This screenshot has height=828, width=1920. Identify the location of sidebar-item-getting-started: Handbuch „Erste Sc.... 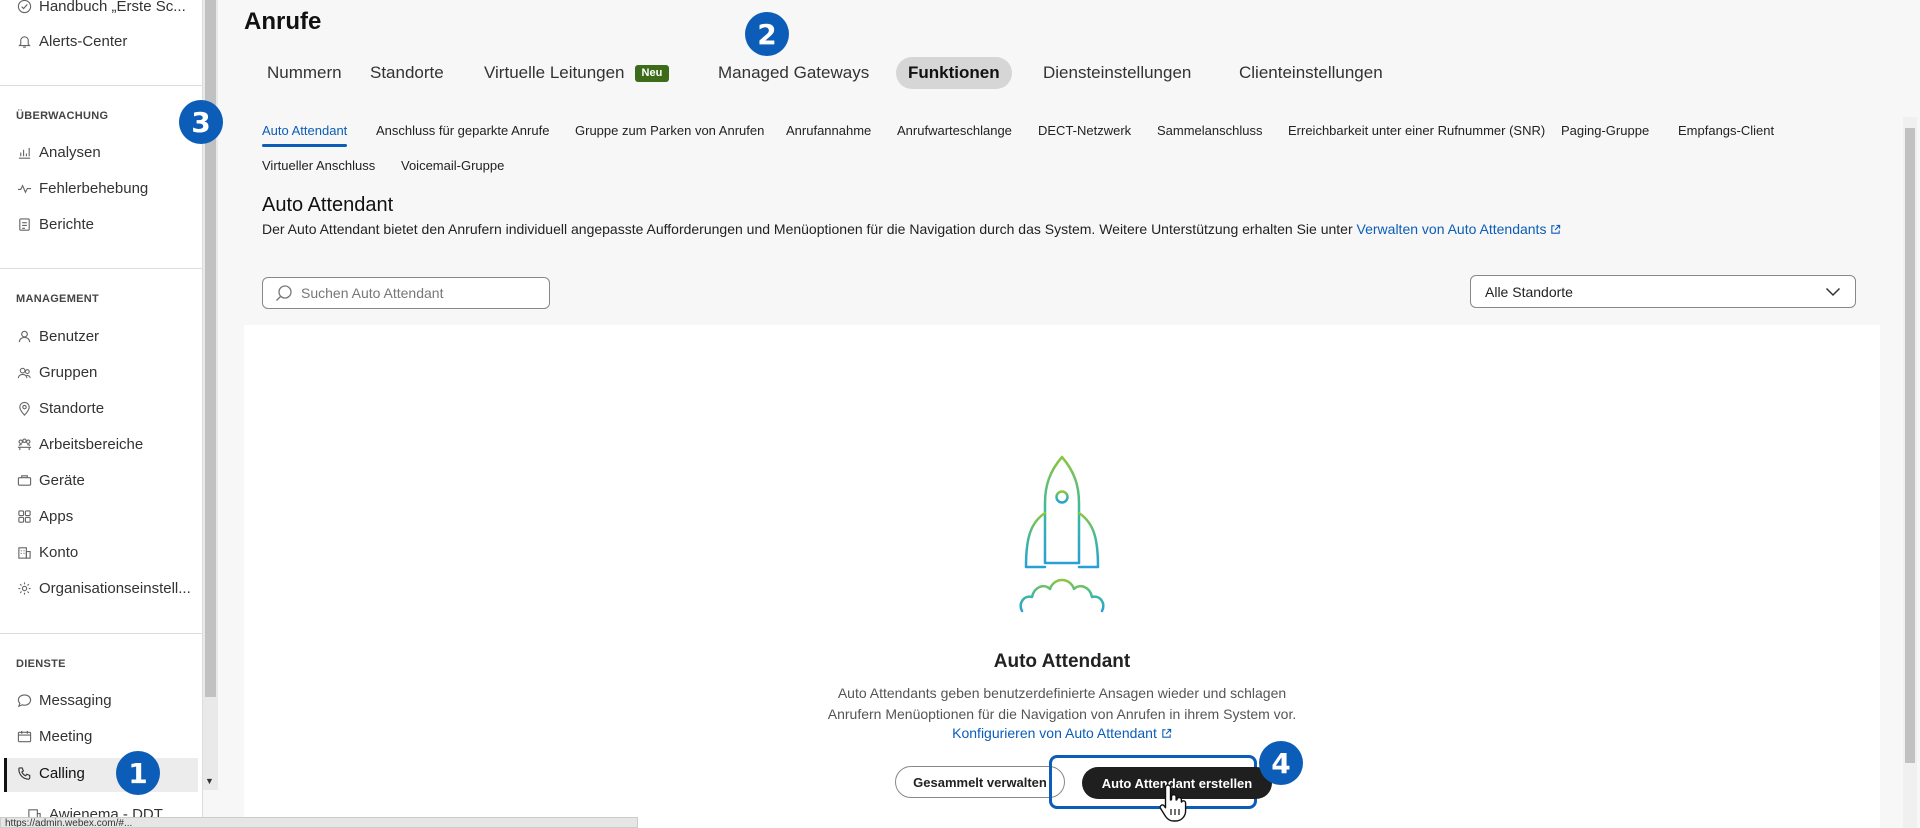
(106, 10).